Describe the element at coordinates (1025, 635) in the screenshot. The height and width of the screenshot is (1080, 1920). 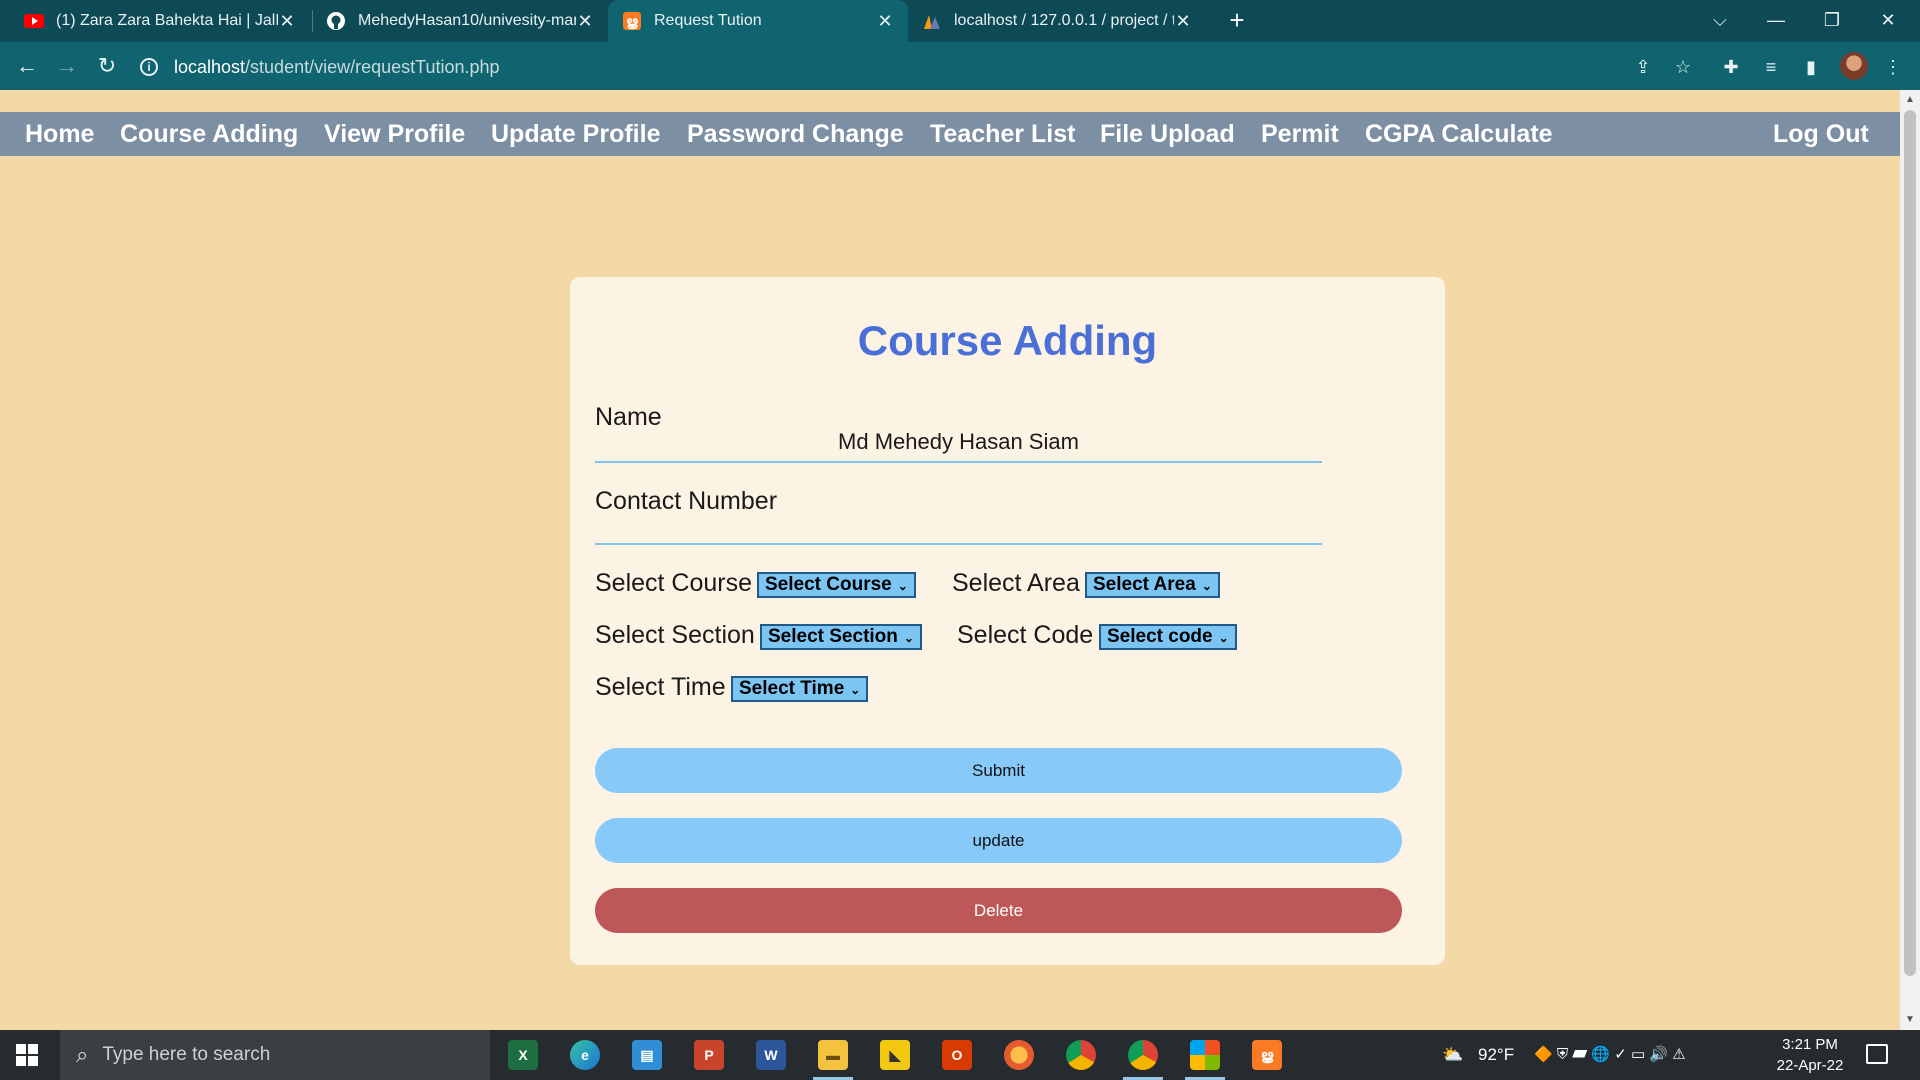
I see `select-code-label: Select Code` at that location.